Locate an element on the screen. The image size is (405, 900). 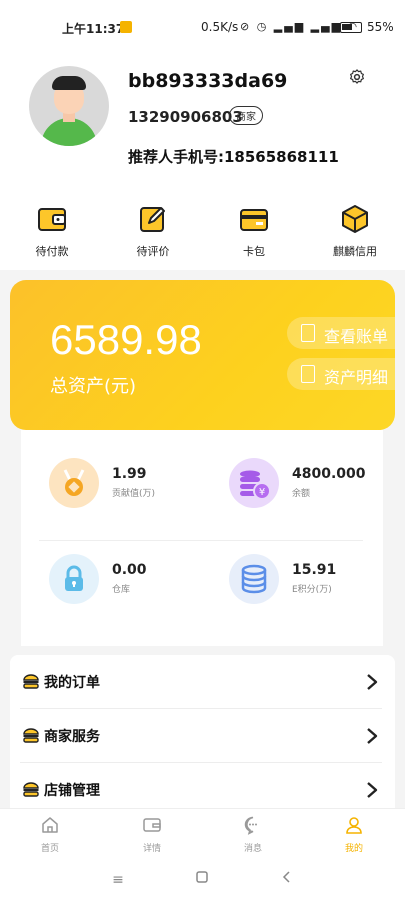
tab-label: 首页 is located at coordinates (49, 849).